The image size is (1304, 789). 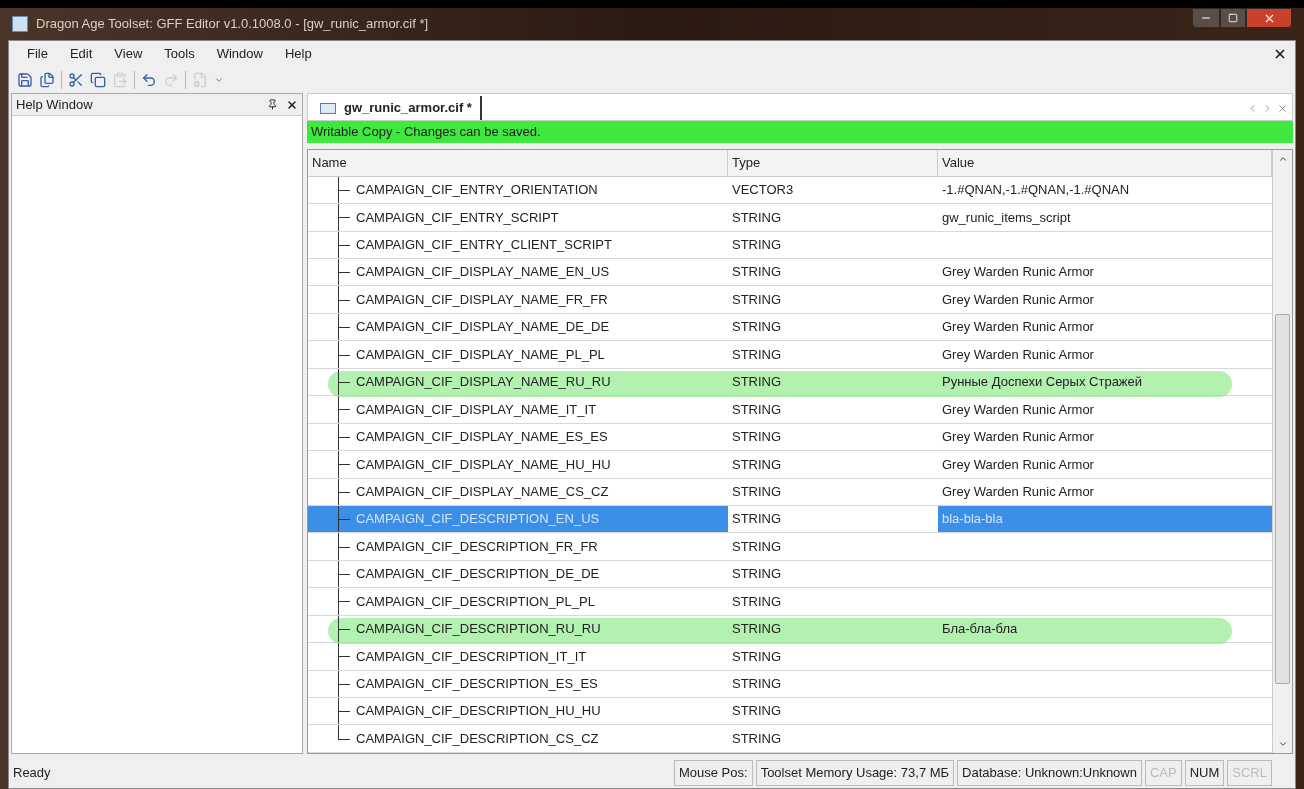 What do you see at coordinates (1206, 18) in the screenshot?
I see `minimize-button` at bounding box center [1206, 18].